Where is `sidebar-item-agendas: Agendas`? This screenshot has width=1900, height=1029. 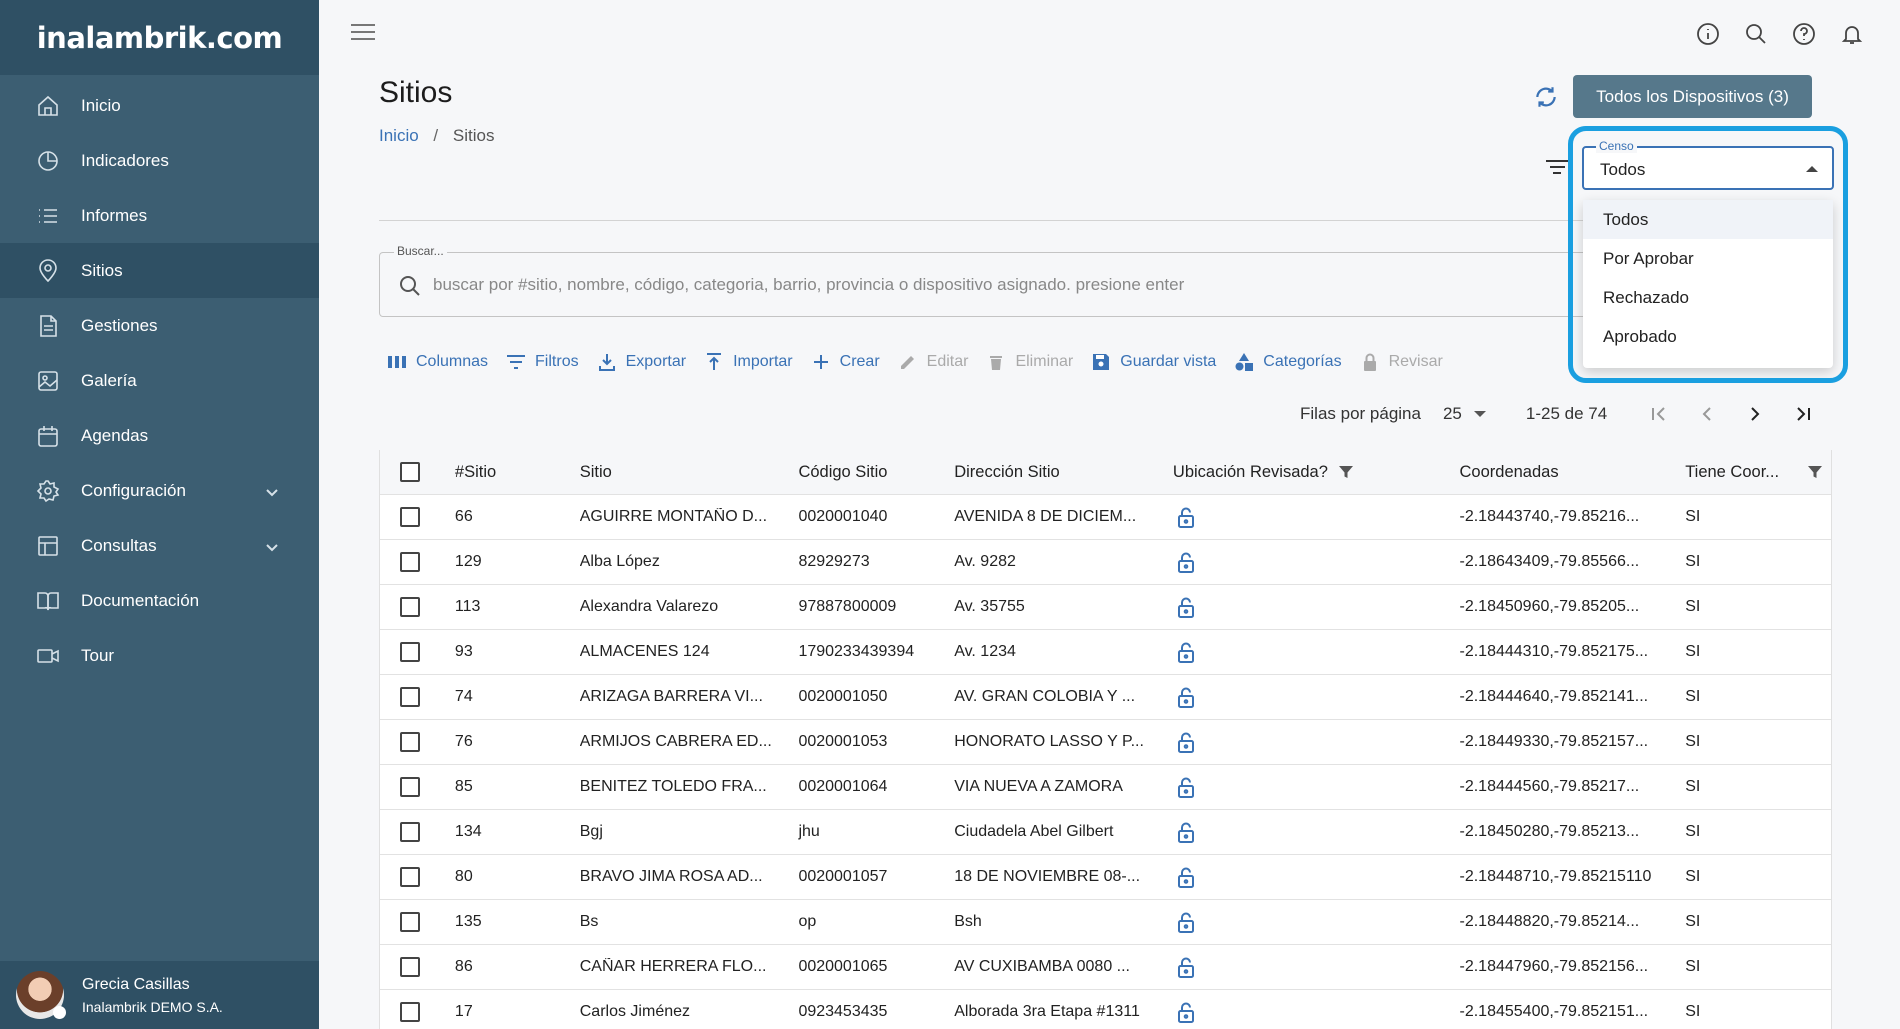
sidebar-item-agendas: Agendas is located at coordinates (159, 435).